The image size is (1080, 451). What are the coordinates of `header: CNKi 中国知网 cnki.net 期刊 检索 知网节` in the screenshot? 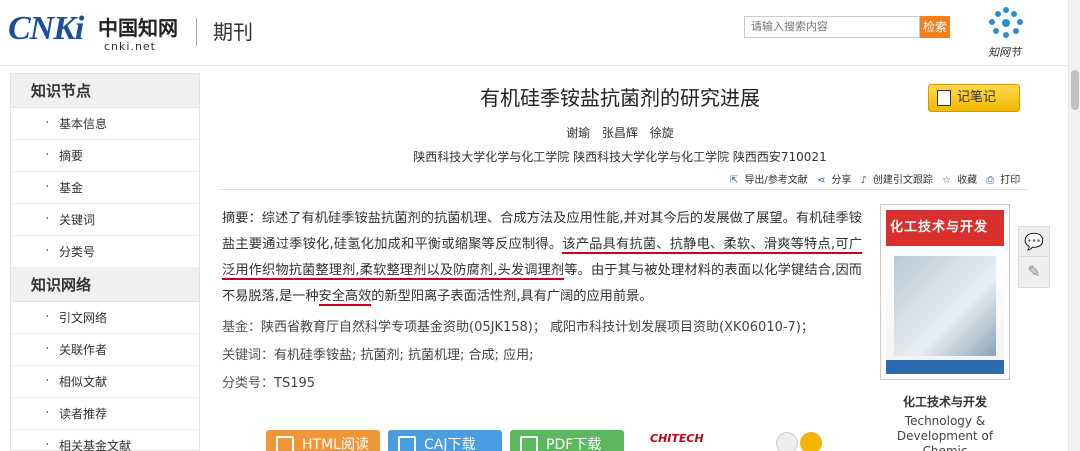 It's located at (540, 33).